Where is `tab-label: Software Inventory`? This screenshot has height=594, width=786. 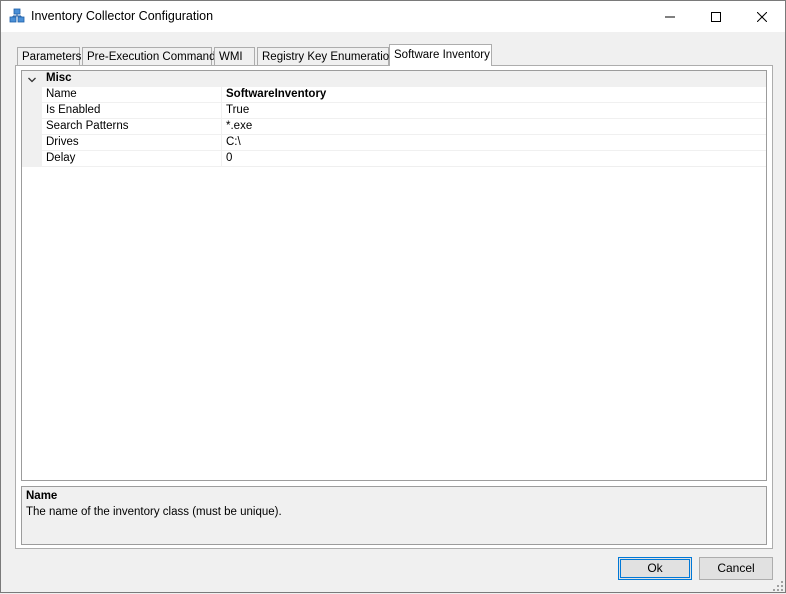 tab-label: Software Inventory is located at coordinates (442, 55).